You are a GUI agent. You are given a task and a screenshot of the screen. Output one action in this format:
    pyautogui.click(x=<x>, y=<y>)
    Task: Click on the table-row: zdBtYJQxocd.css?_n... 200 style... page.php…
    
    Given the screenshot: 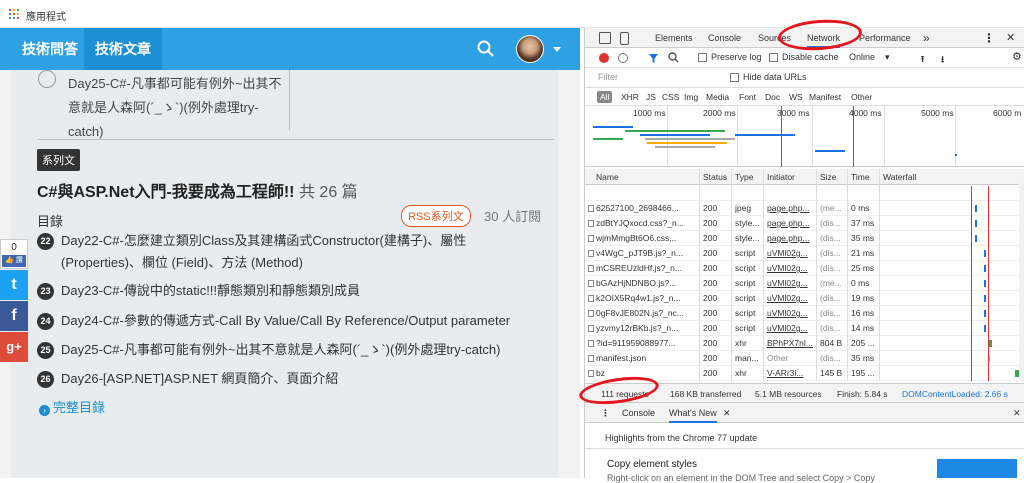 What is the action you would take?
    pyautogui.click(x=804, y=223)
    